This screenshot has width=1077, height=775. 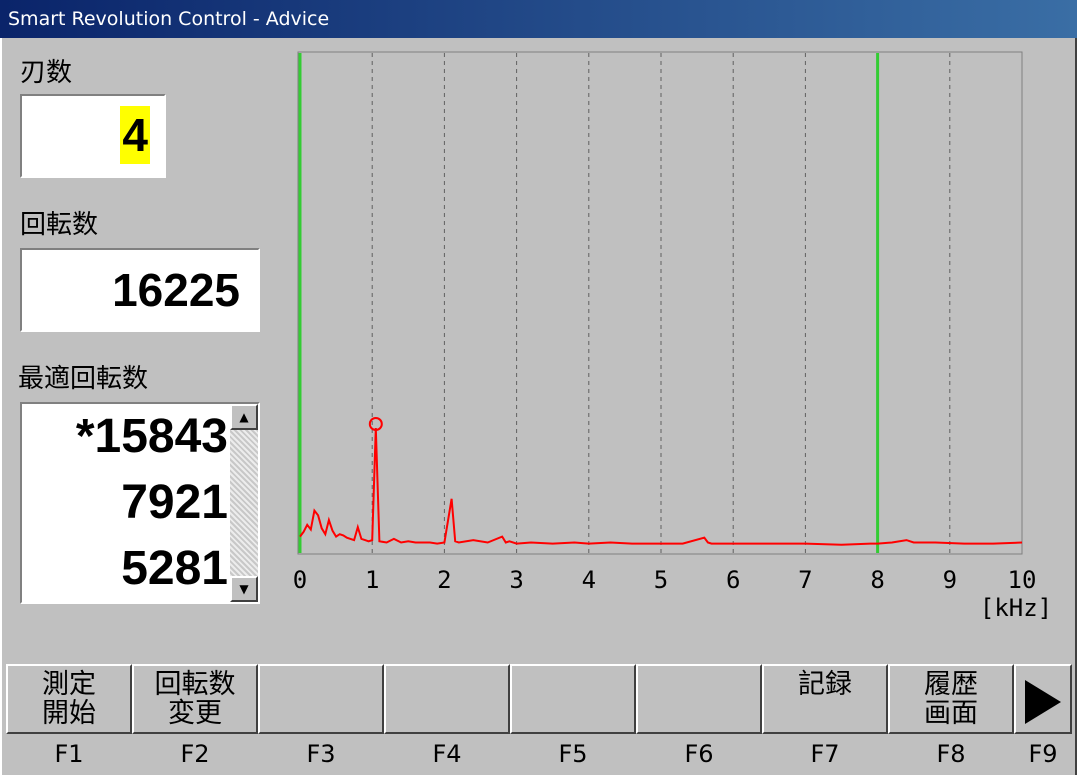 What do you see at coordinates (573, 699) in the screenshot?
I see `function-button-f5` at bounding box center [573, 699].